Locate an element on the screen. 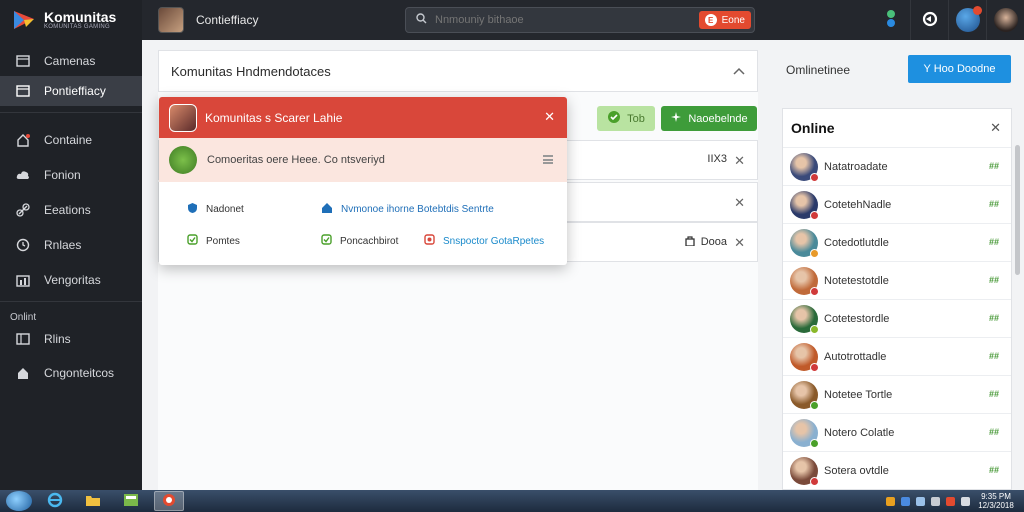 The image size is (1024, 512). system-tray: 9:35 PM 12/3/2018 is located at coordinates (951, 501).